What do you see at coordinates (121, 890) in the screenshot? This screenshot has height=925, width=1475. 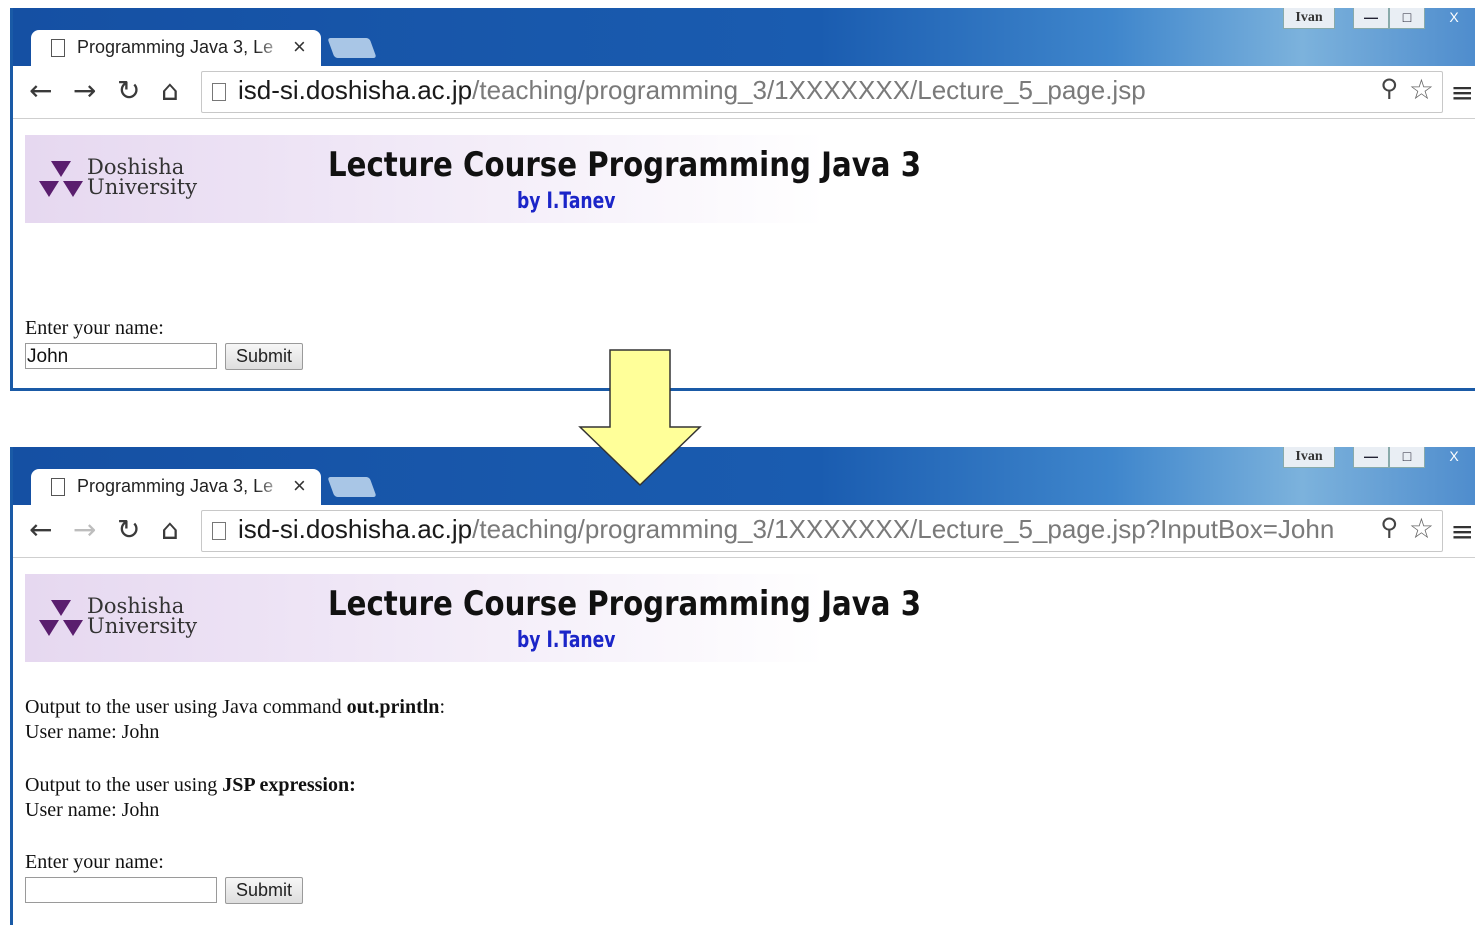 I see `name-input` at bounding box center [121, 890].